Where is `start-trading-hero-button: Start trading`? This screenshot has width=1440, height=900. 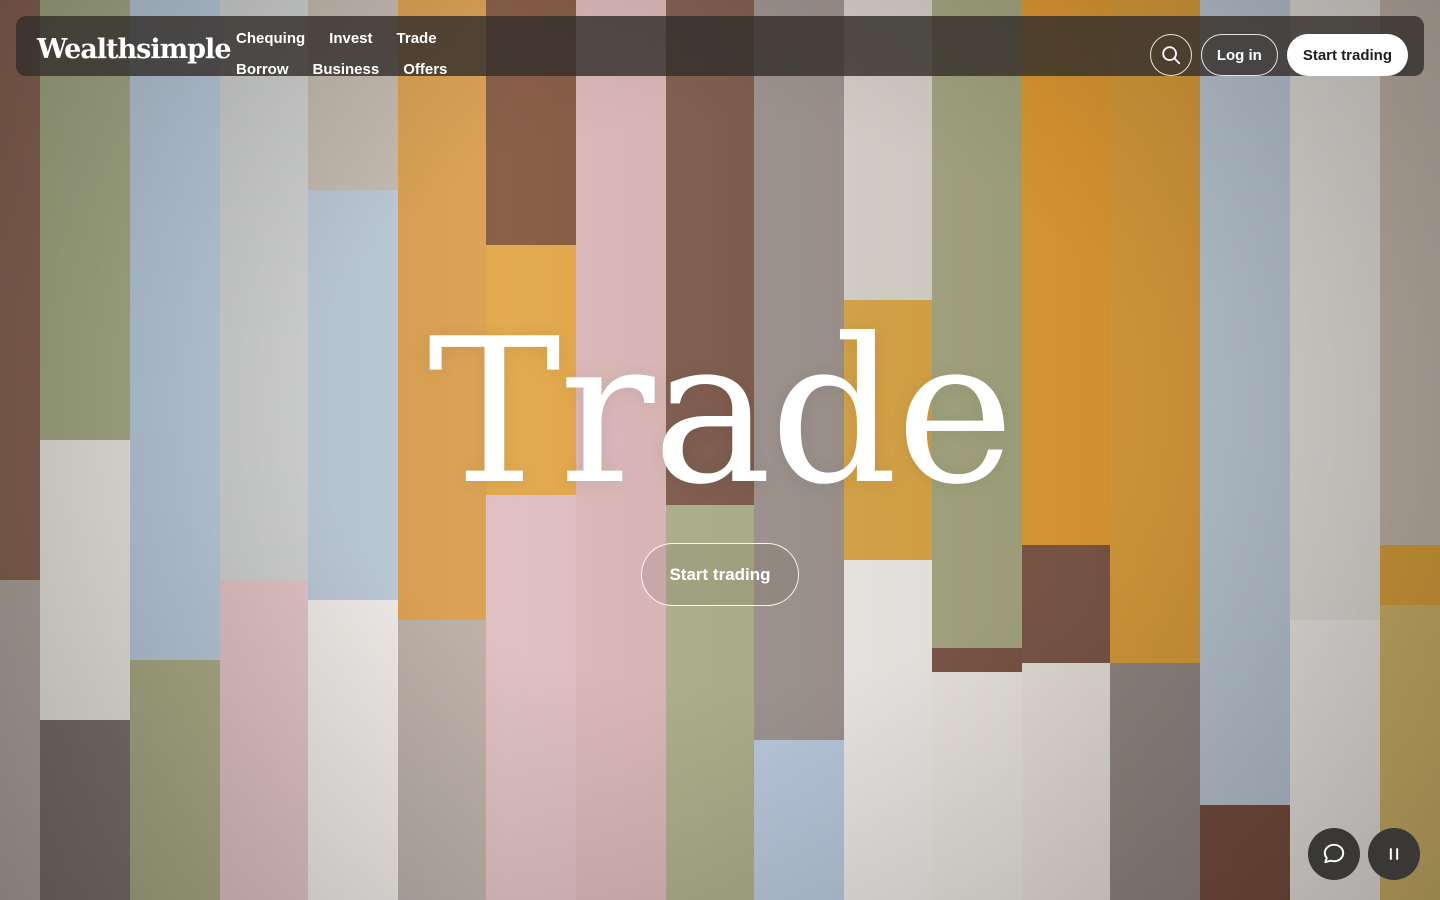 start-trading-hero-button: Start trading is located at coordinates (720, 574).